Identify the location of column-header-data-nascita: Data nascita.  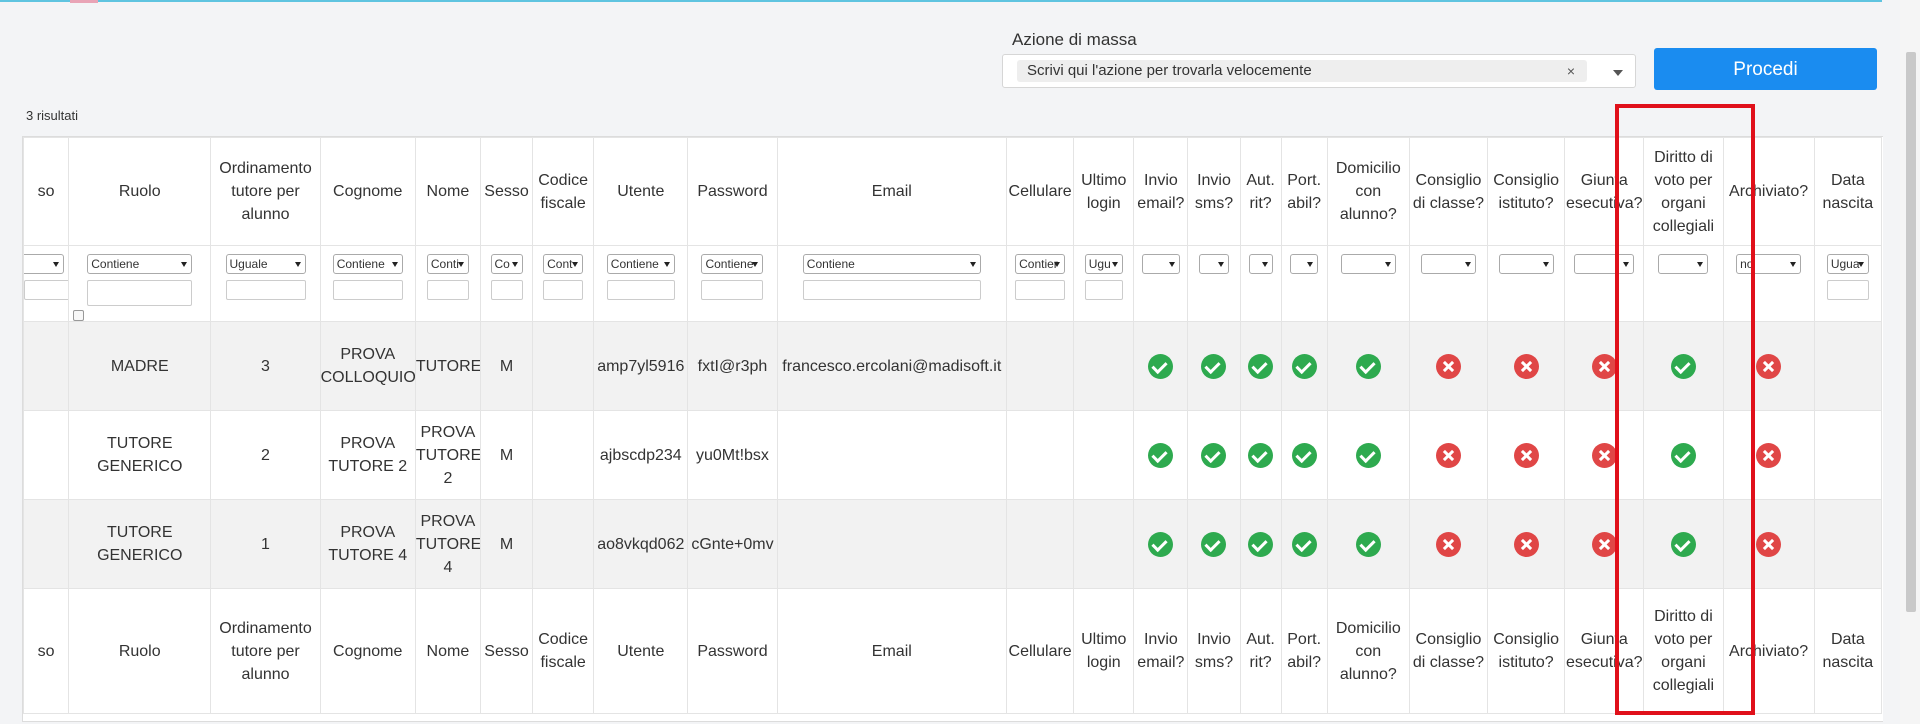
(1848, 191).